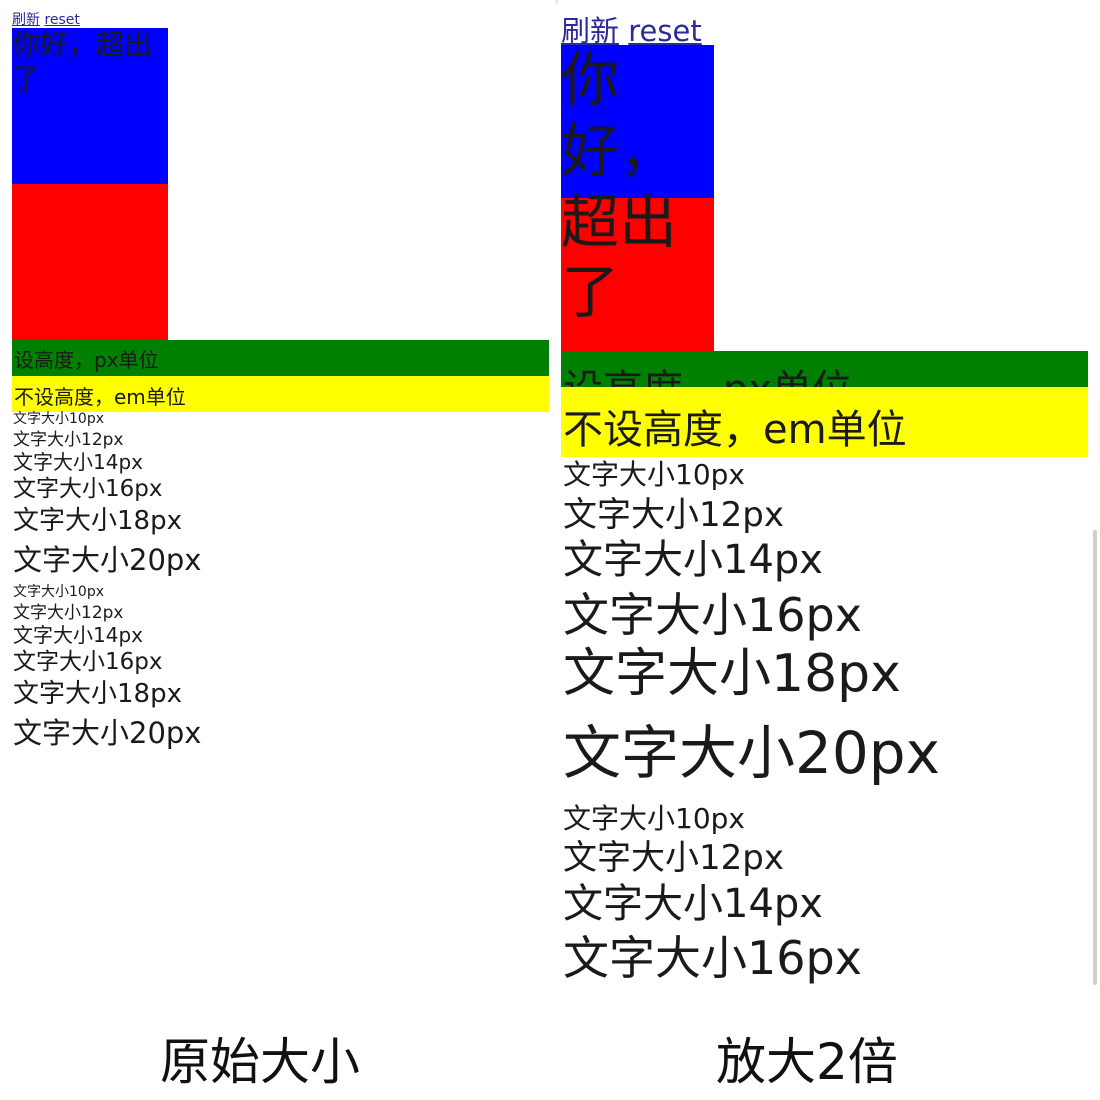 The height and width of the screenshot is (1100, 1100). What do you see at coordinates (807, 1062) in the screenshot?
I see `caption-zoomed-2x: 放大2倍` at bounding box center [807, 1062].